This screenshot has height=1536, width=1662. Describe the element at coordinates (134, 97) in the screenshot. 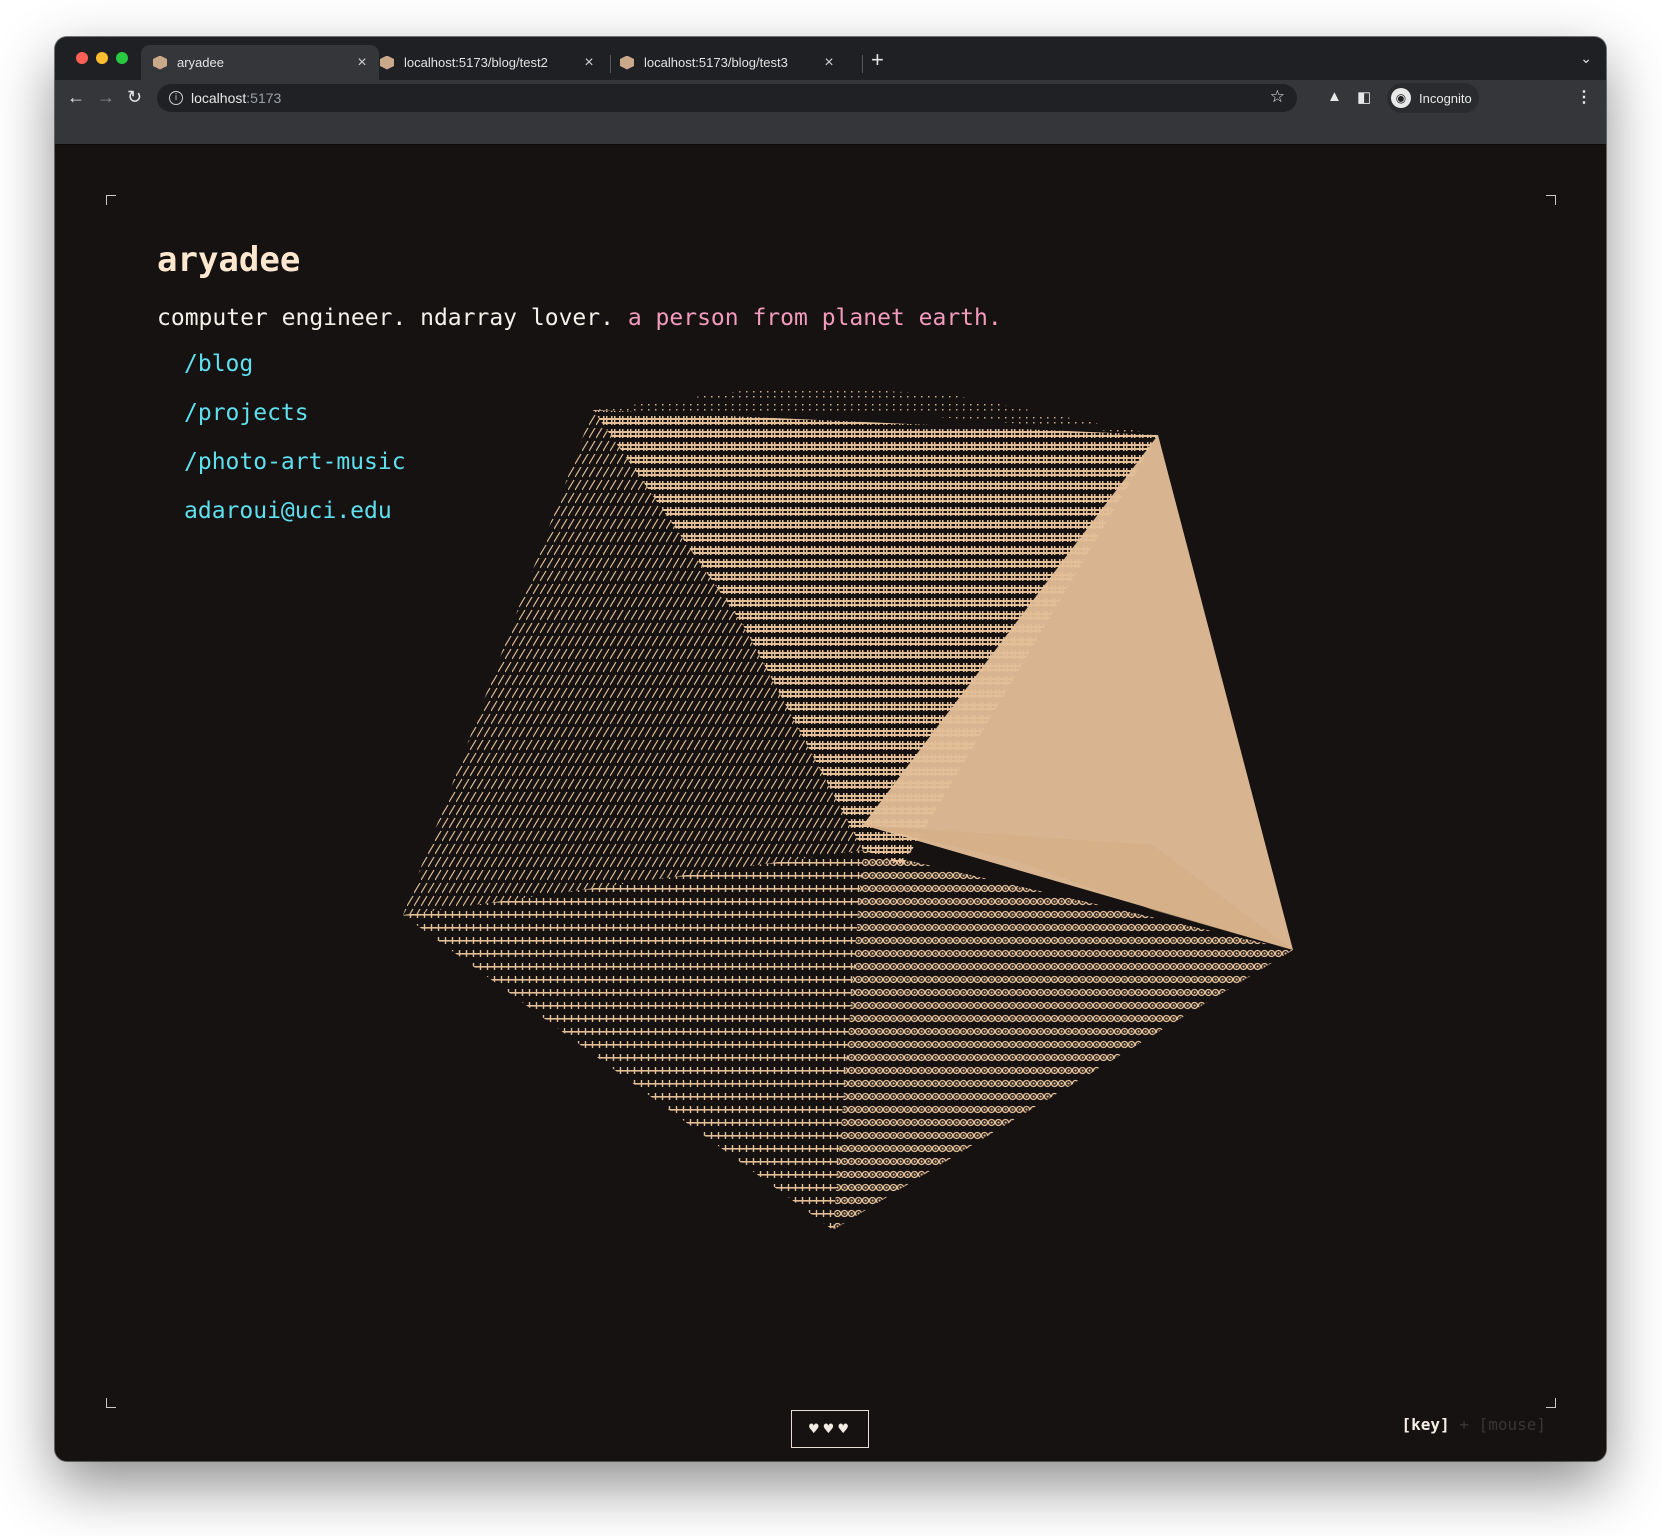

I see `reload-button: ↻` at that location.